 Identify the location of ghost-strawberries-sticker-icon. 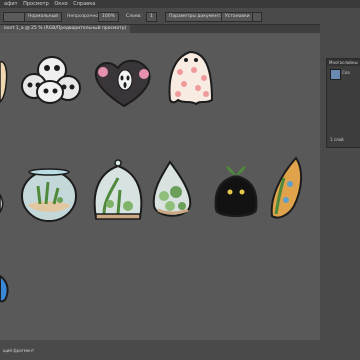
(191, 78).